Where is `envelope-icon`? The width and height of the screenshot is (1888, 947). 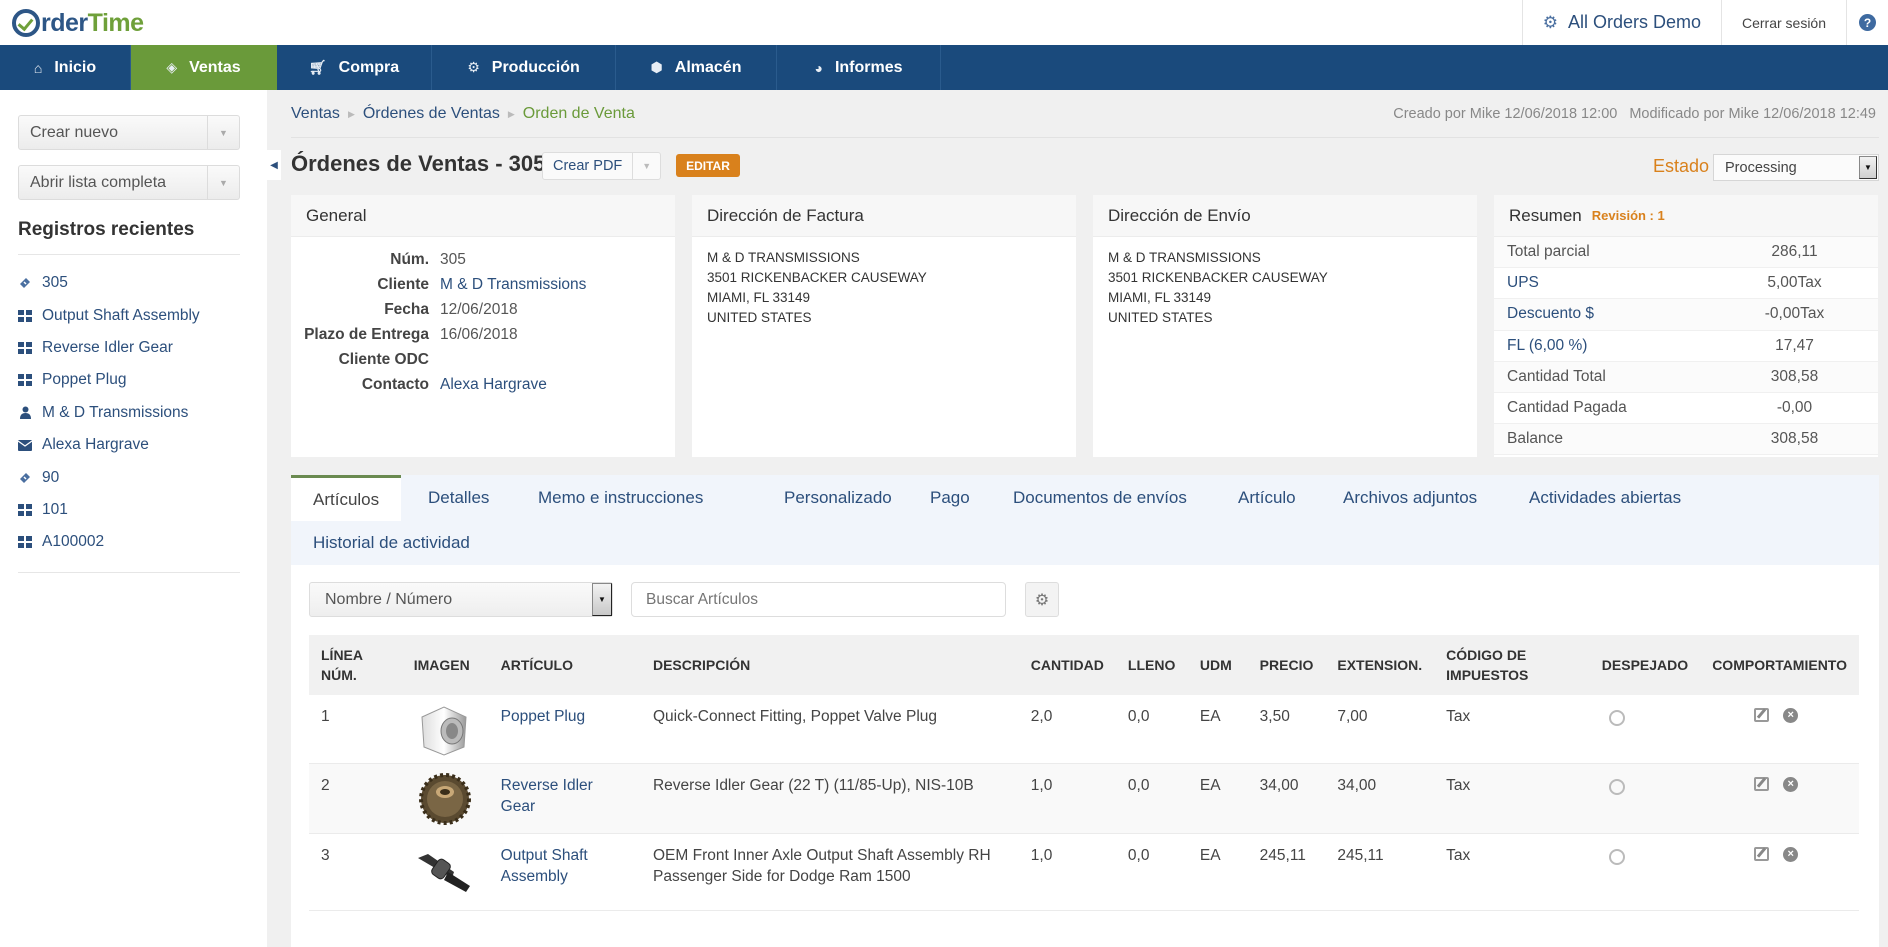
envelope-icon is located at coordinates (25, 445).